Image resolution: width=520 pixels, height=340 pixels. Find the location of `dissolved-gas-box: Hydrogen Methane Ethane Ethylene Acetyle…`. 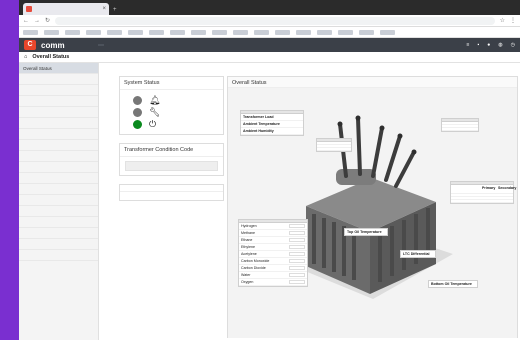

dissolved-gas-box: Hydrogen Methane Ethane Ethylene Acetyle… is located at coordinates (273, 253).